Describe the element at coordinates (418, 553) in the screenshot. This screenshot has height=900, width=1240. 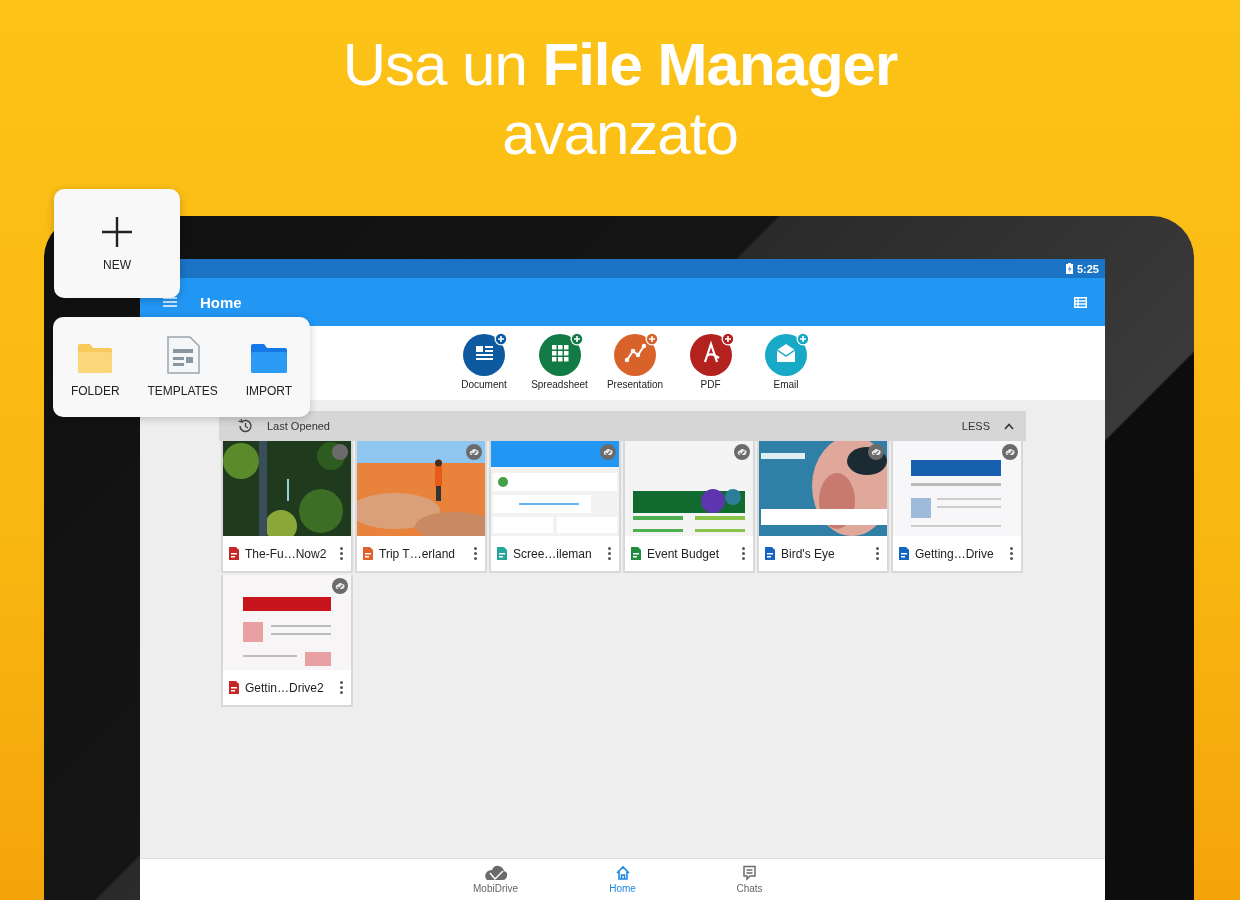
I see `file-name: Trip T…erland` at that location.